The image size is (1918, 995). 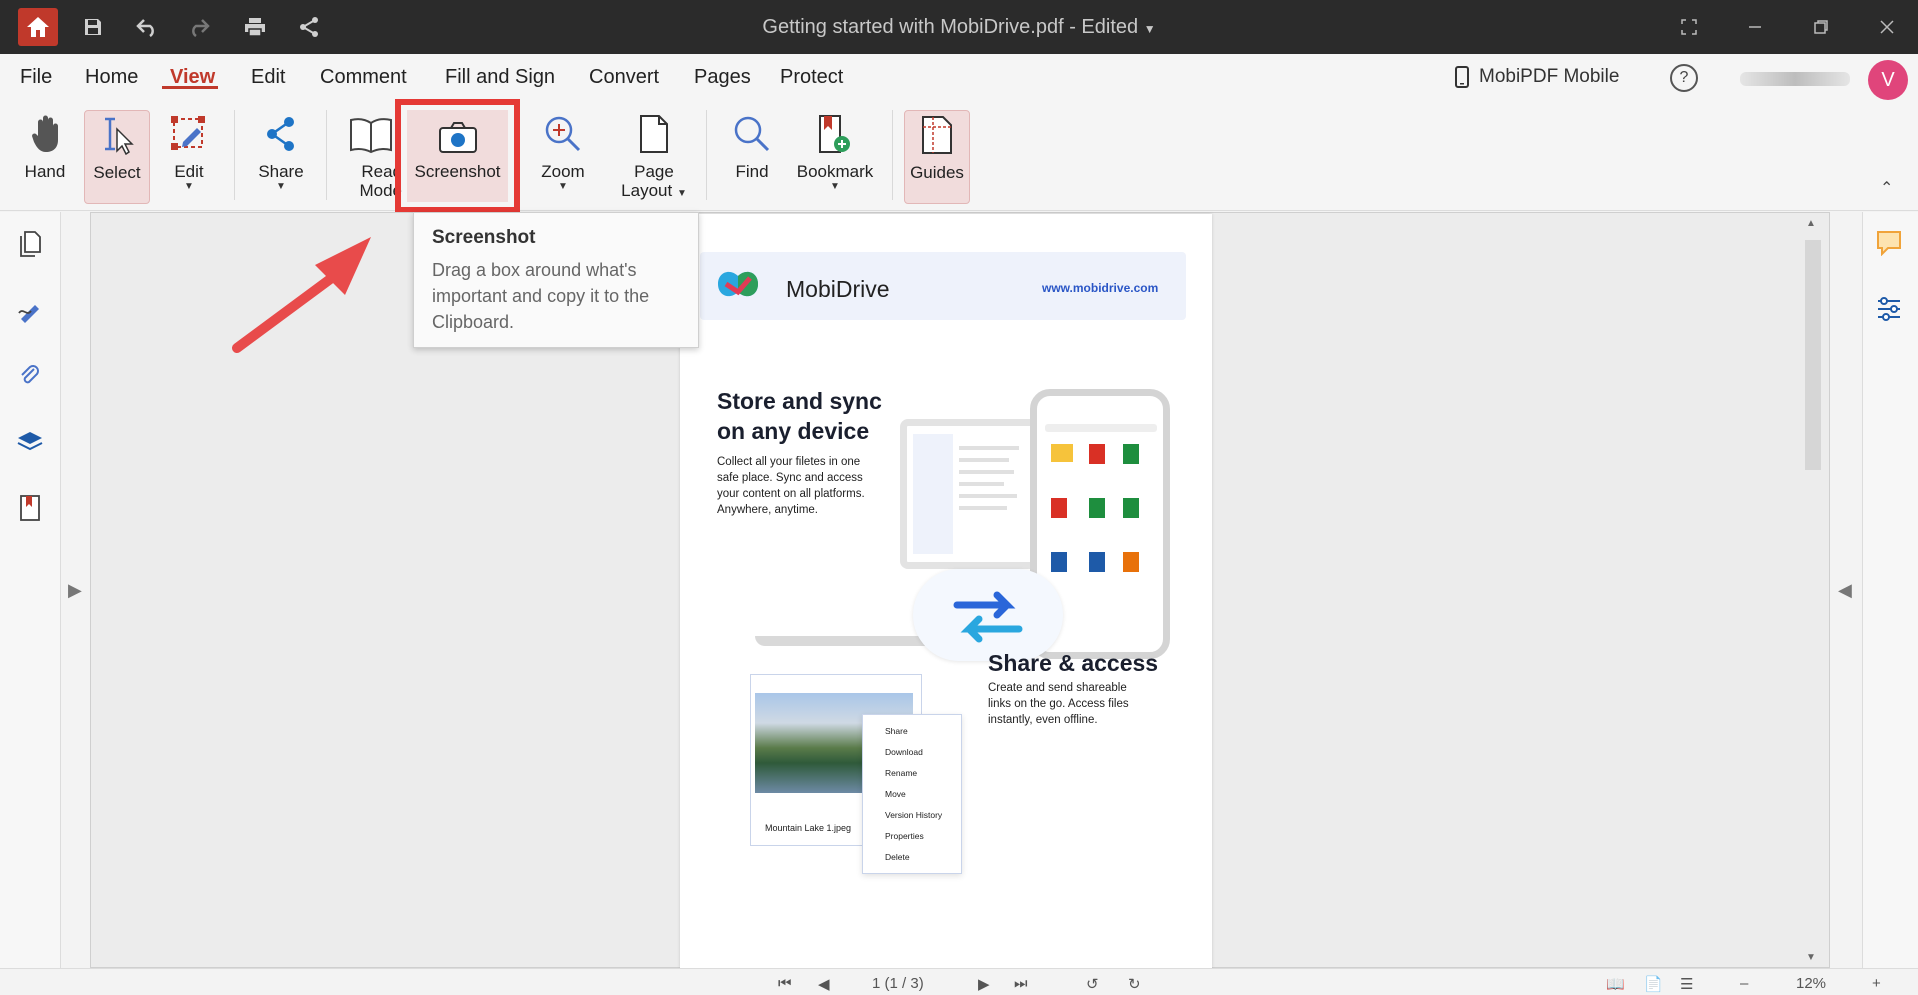 I want to click on rotate-right-button: ↻, so click(x=1134, y=984).